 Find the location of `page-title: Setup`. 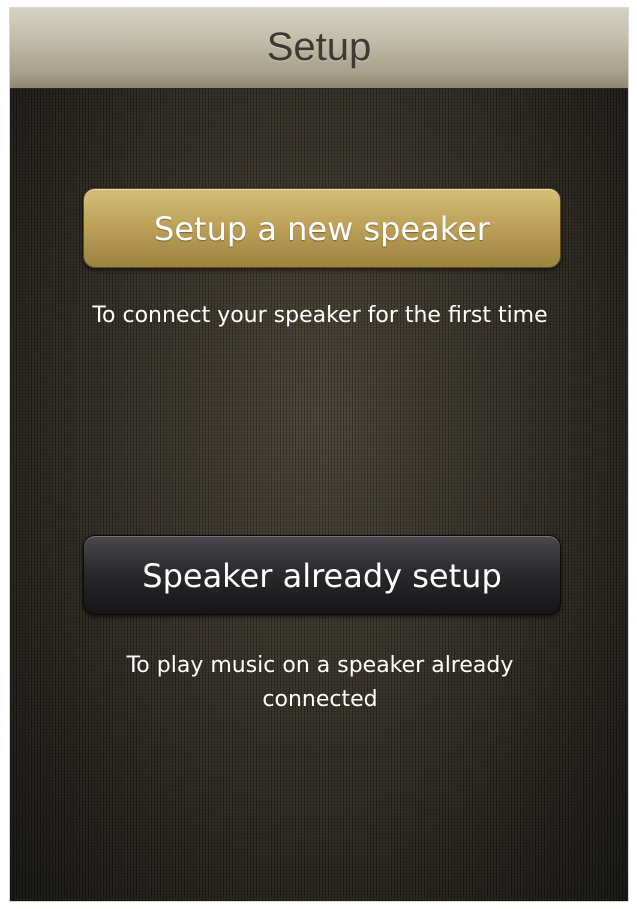

page-title: Setup is located at coordinates (319, 47).